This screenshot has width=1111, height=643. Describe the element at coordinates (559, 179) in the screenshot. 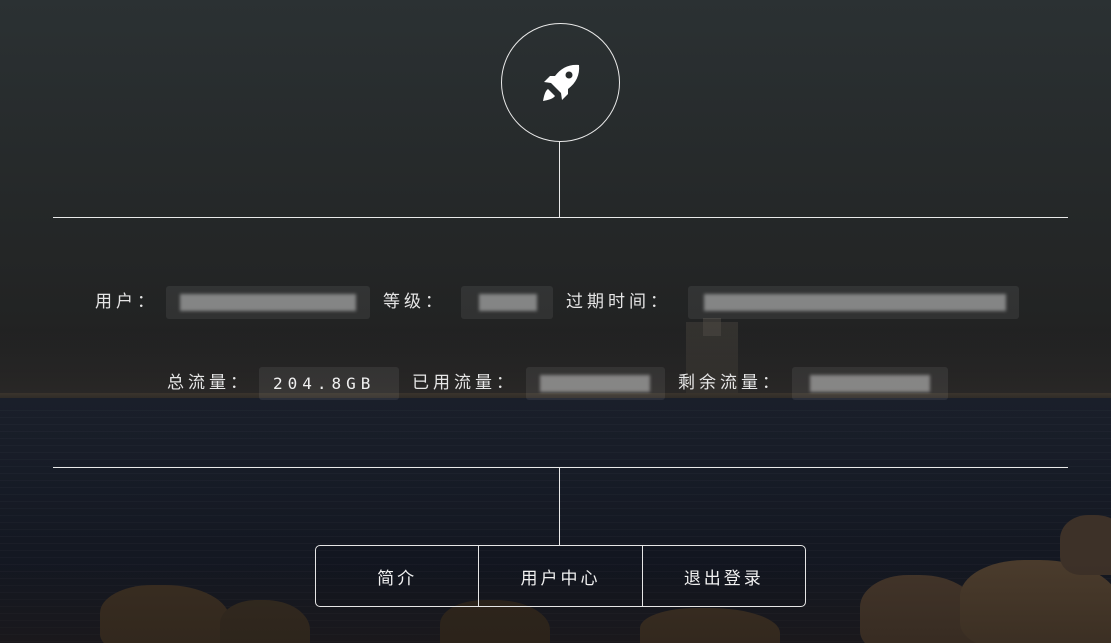

I see `connector-line-top` at that location.